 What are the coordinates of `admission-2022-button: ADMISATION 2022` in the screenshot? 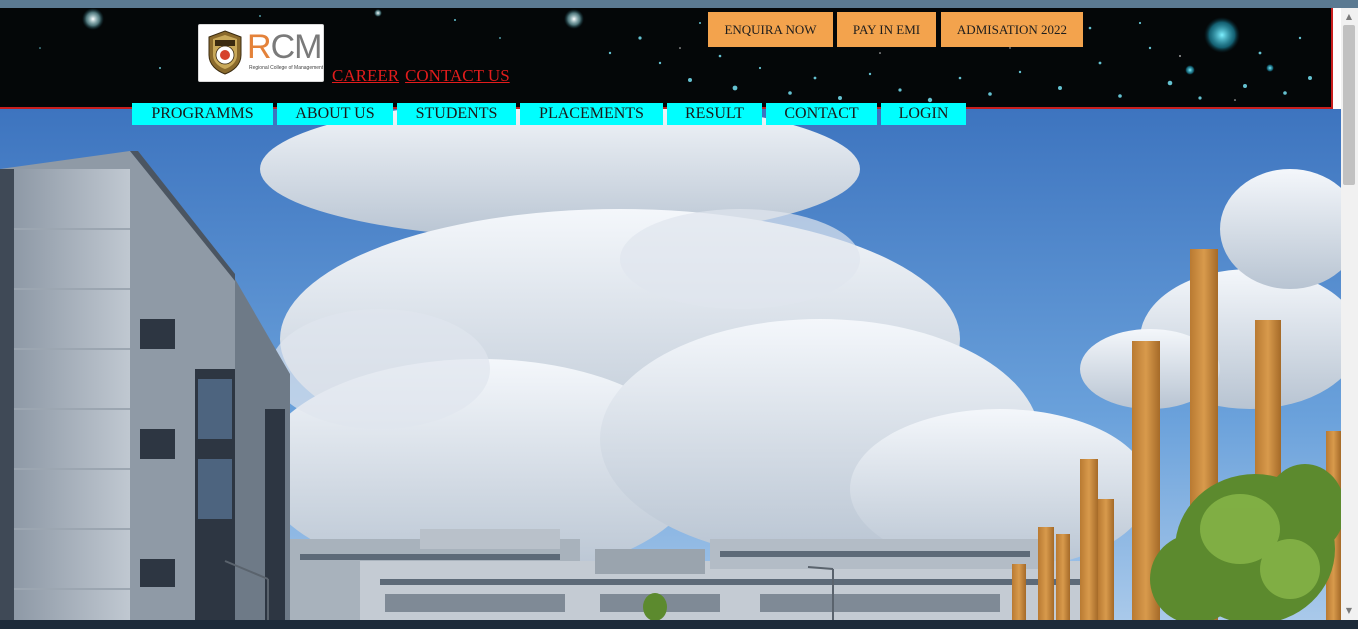 It's located at (1012, 29).